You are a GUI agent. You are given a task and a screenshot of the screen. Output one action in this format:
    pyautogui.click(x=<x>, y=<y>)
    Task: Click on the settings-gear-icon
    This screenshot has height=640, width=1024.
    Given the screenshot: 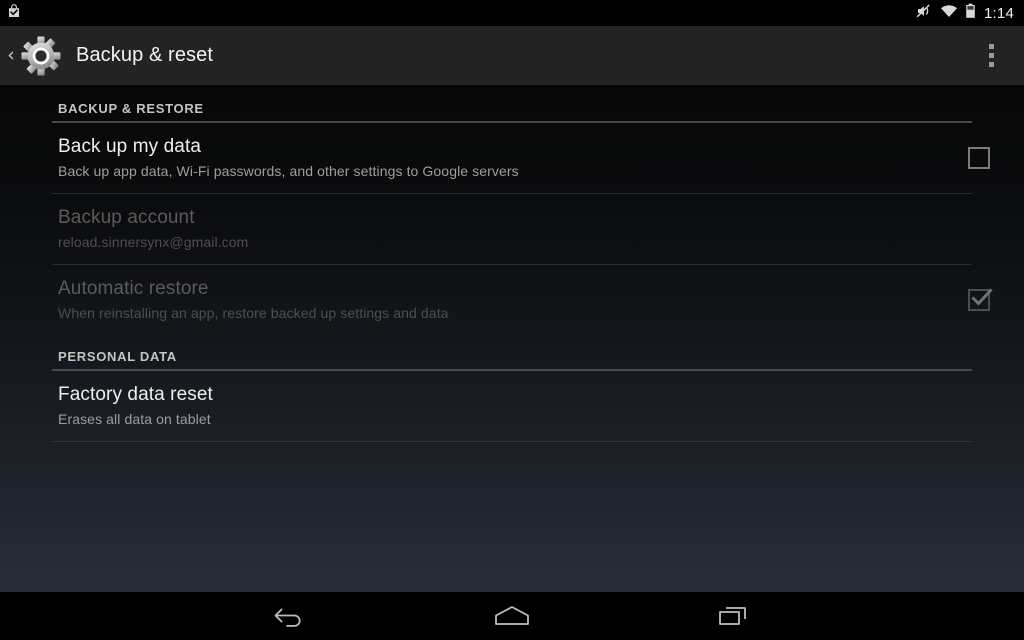 What is the action you would take?
    pyautogui.click(x=41, y=56)
    